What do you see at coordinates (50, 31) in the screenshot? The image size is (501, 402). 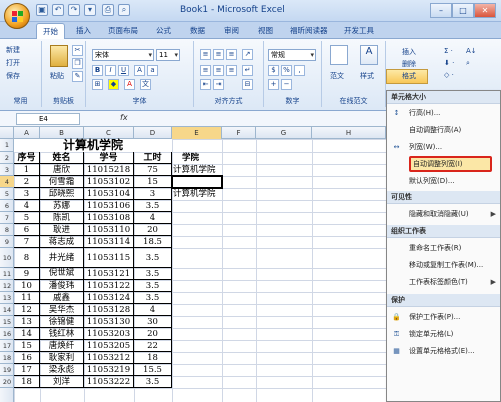 I see `tab-home: 开始` at bounding box center [50, 31].